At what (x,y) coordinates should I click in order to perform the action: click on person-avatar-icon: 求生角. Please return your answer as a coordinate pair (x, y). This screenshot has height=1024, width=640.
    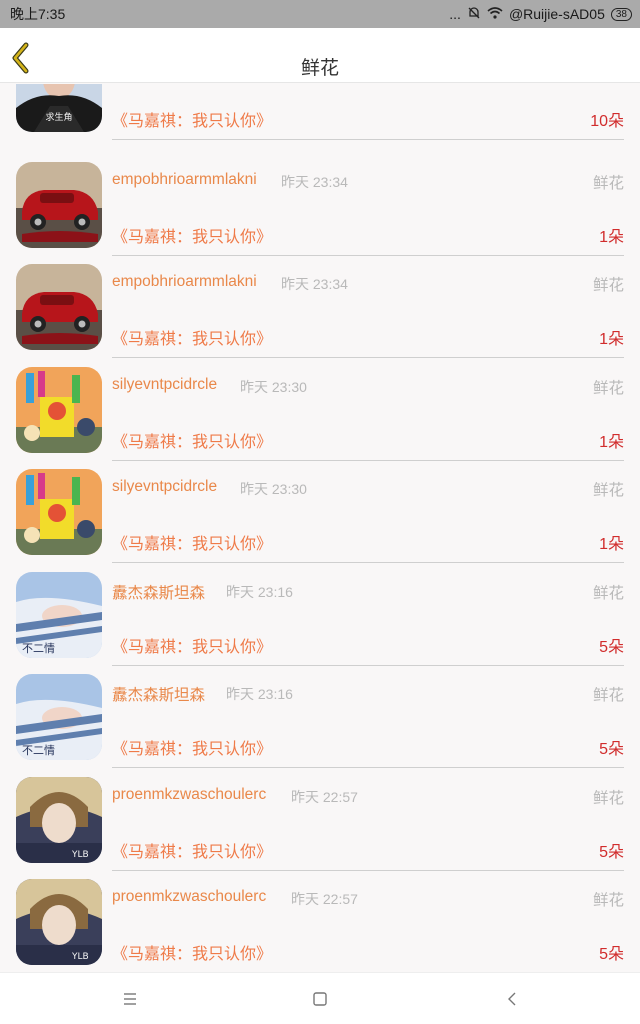
    Looking at the image, I should click on (59, 108).